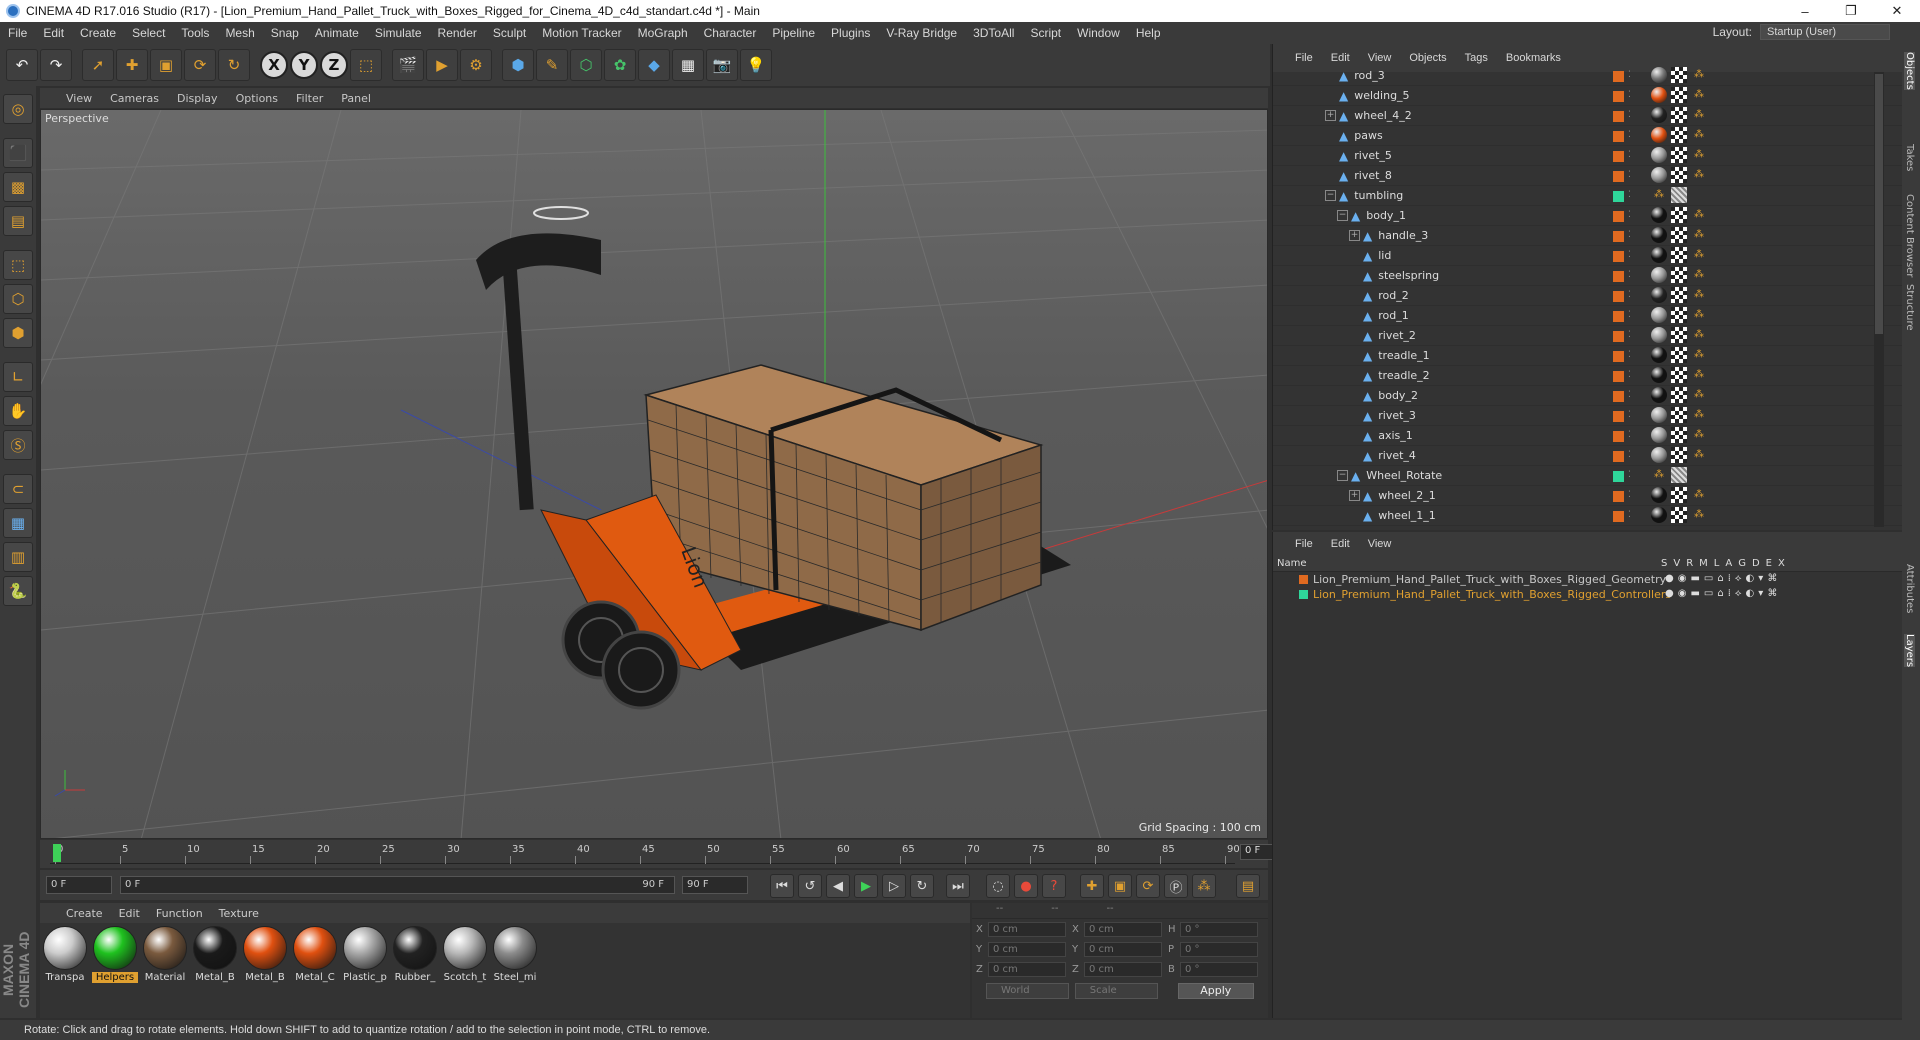  I want to click on menu-3dtoall: 3DToAll, so click(993, 33).